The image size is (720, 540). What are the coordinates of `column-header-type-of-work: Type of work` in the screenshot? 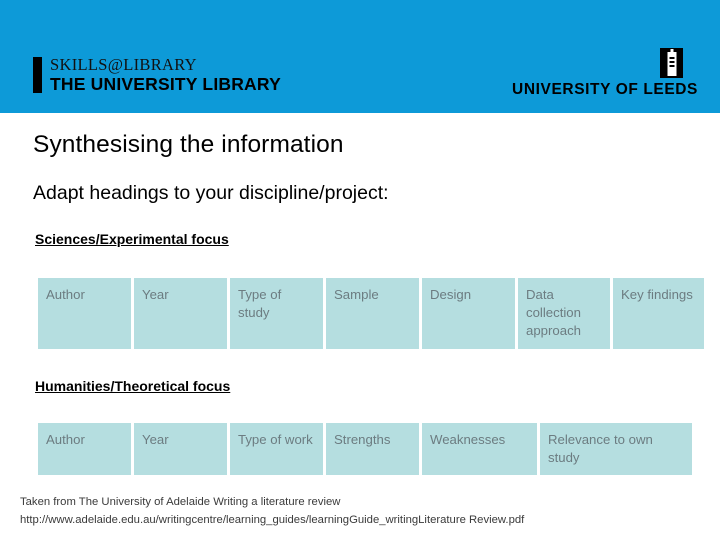 It's located at (276, 449).